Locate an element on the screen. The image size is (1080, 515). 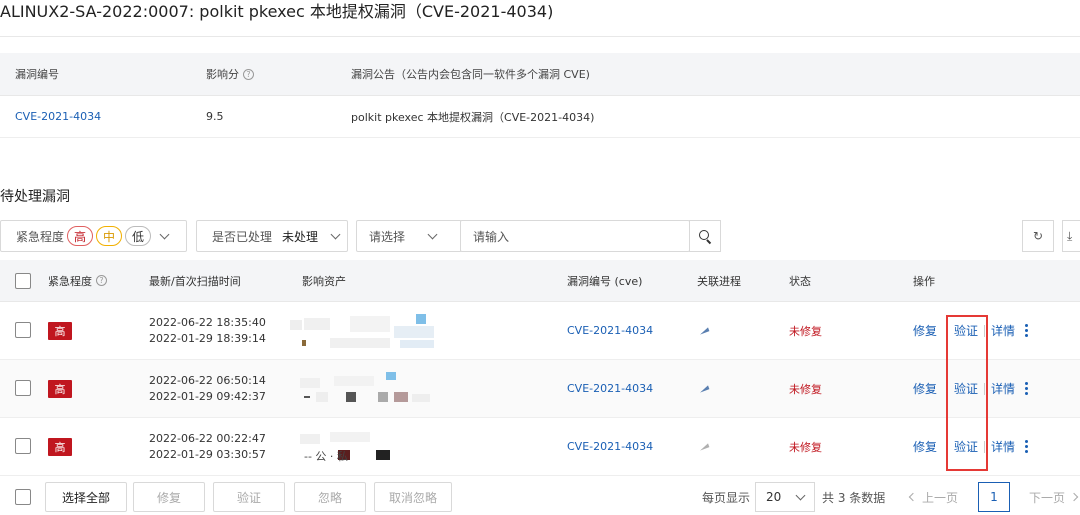
info-score: 9.5 is located at coordinates (215, 116).